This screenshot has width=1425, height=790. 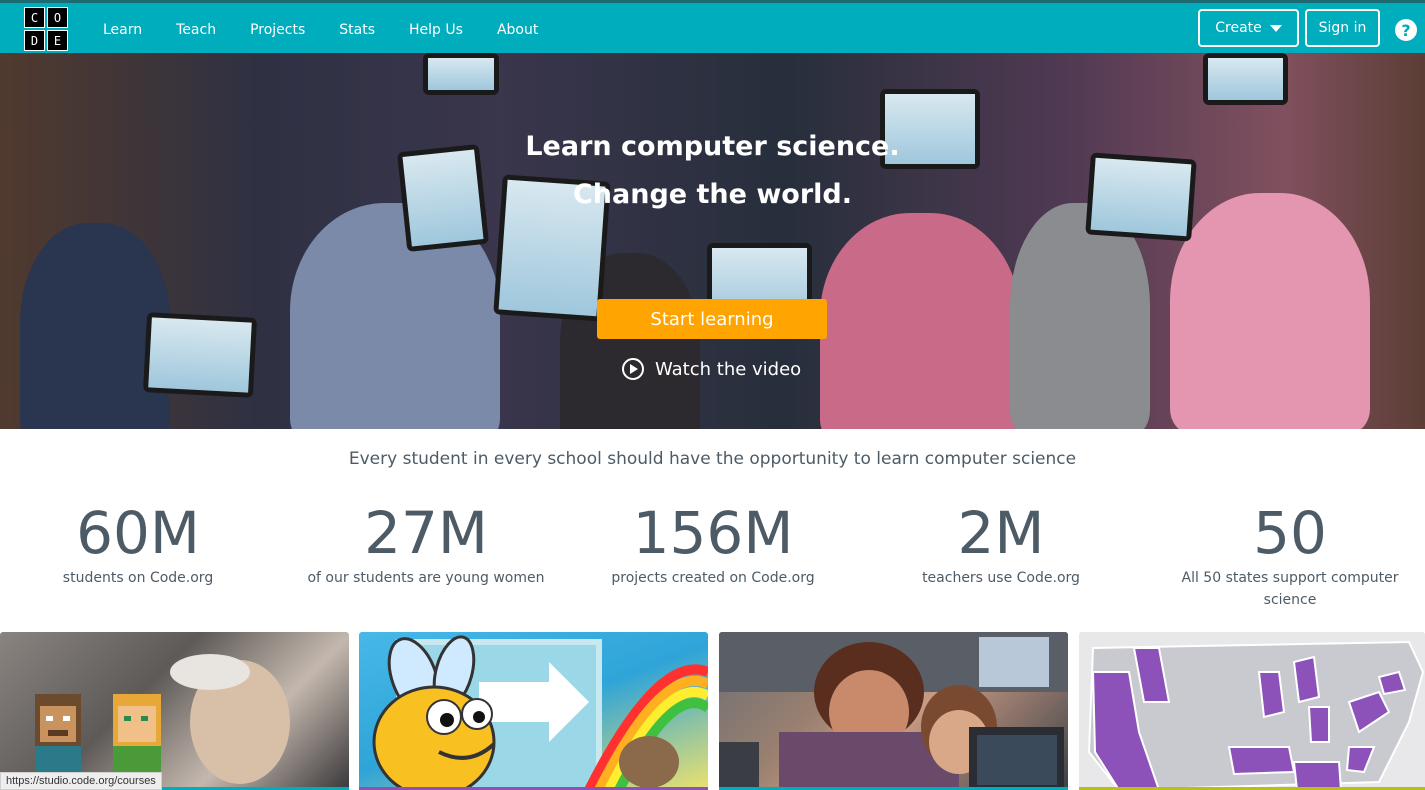 What do you see at coordinates (46, 29) in the screenshot?
I see `code-org-logo: C O D E` at bounding box center [46, 29].